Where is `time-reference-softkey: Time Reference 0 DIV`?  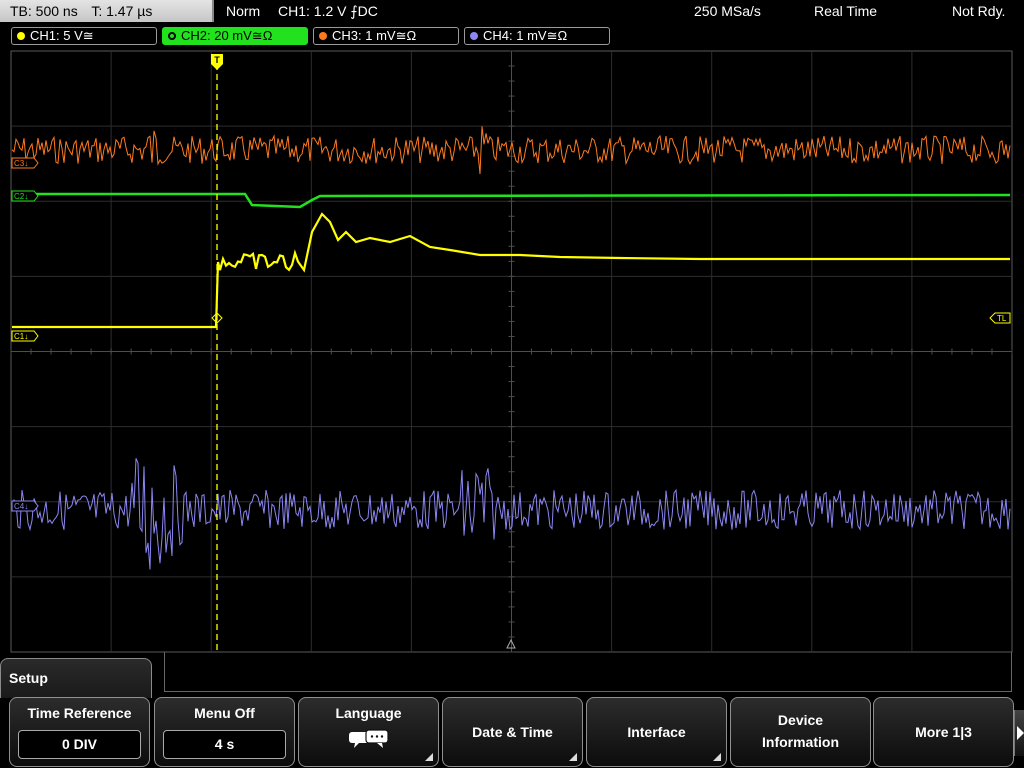
time-reference-softkey: Time Reference 0 DIV is located at coordinates (79, 732).